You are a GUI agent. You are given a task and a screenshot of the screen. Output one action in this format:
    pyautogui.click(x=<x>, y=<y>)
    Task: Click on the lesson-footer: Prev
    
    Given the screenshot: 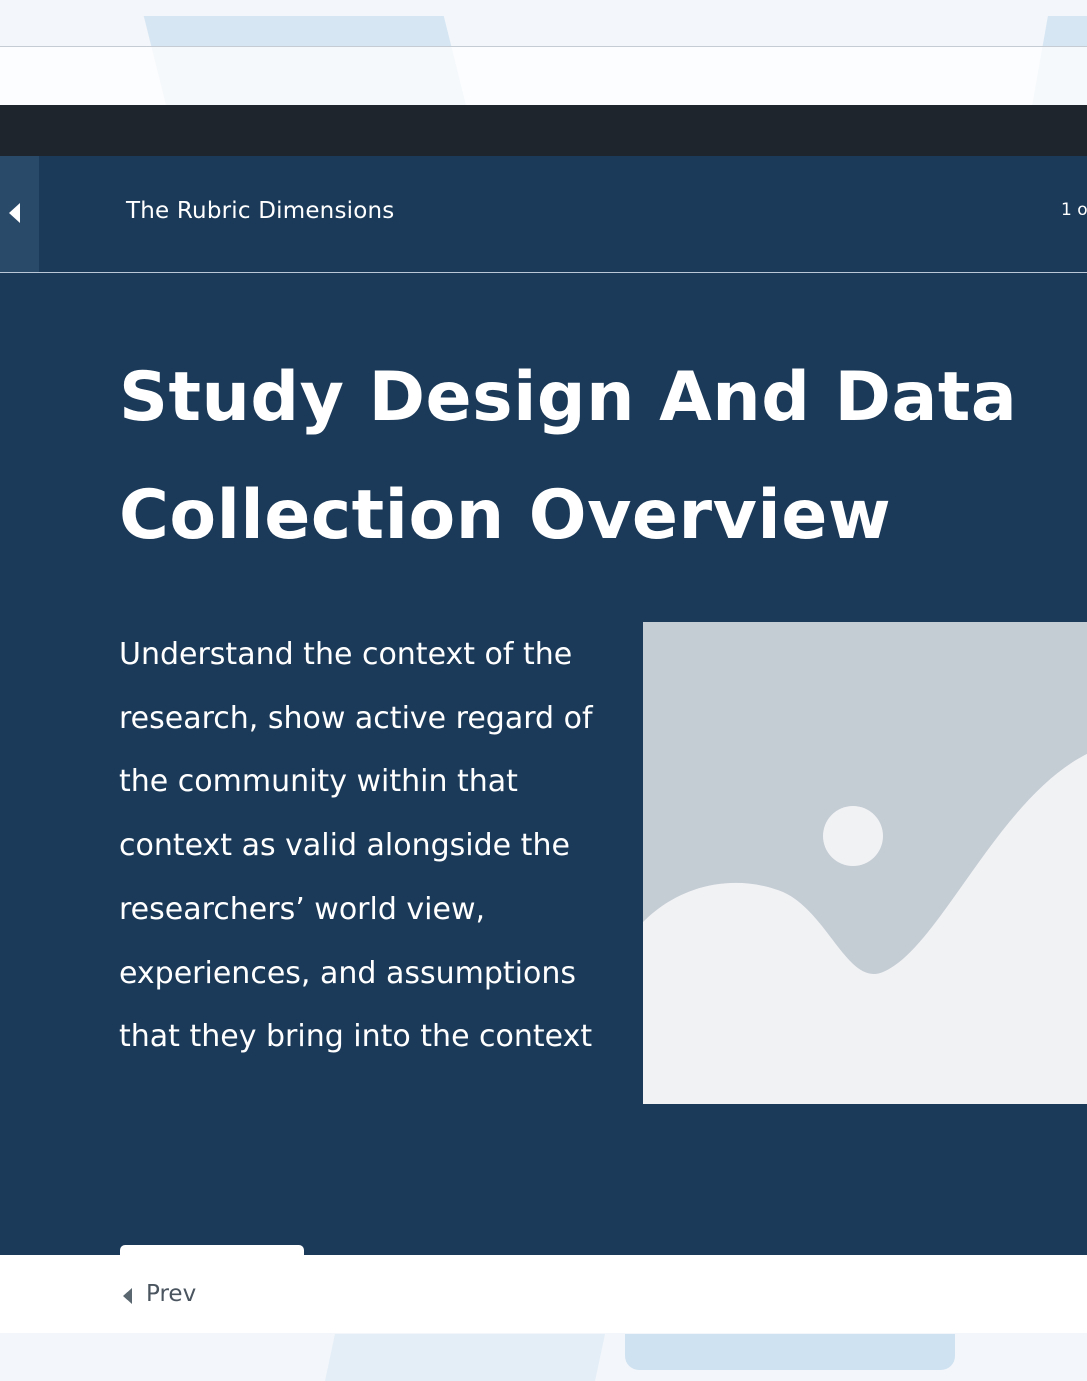 What is the action you would take?
    pyautogui.click(x=543, y=1294)
    